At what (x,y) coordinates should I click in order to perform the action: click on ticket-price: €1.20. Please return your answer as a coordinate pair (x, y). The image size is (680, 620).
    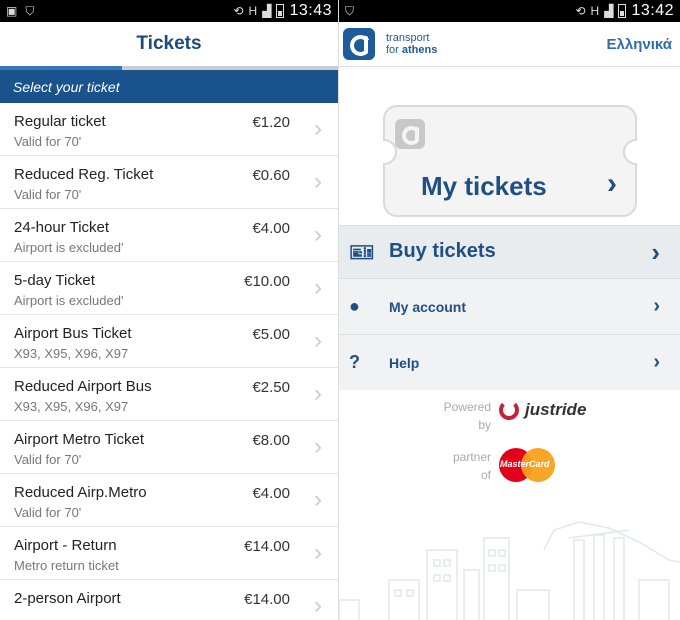
    Looking at the image, I should click on (271, 122).